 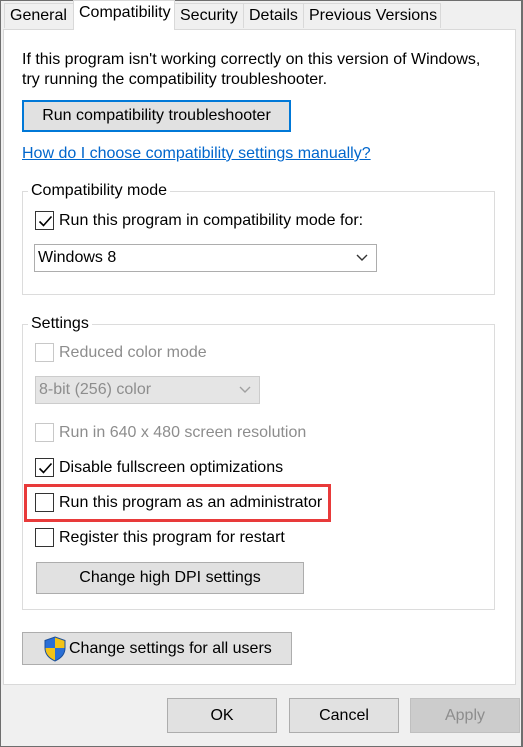 I want to click on color-depth-select: 8-bit (256) color, so click(x=147, y=390).